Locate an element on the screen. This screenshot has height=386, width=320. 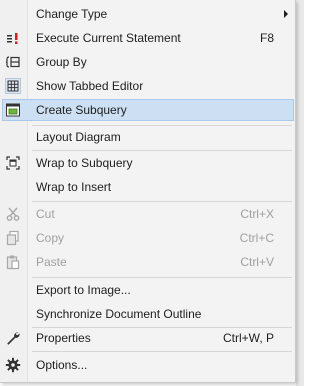
wrap-subquery-icon is located at coordinates (13, 163).